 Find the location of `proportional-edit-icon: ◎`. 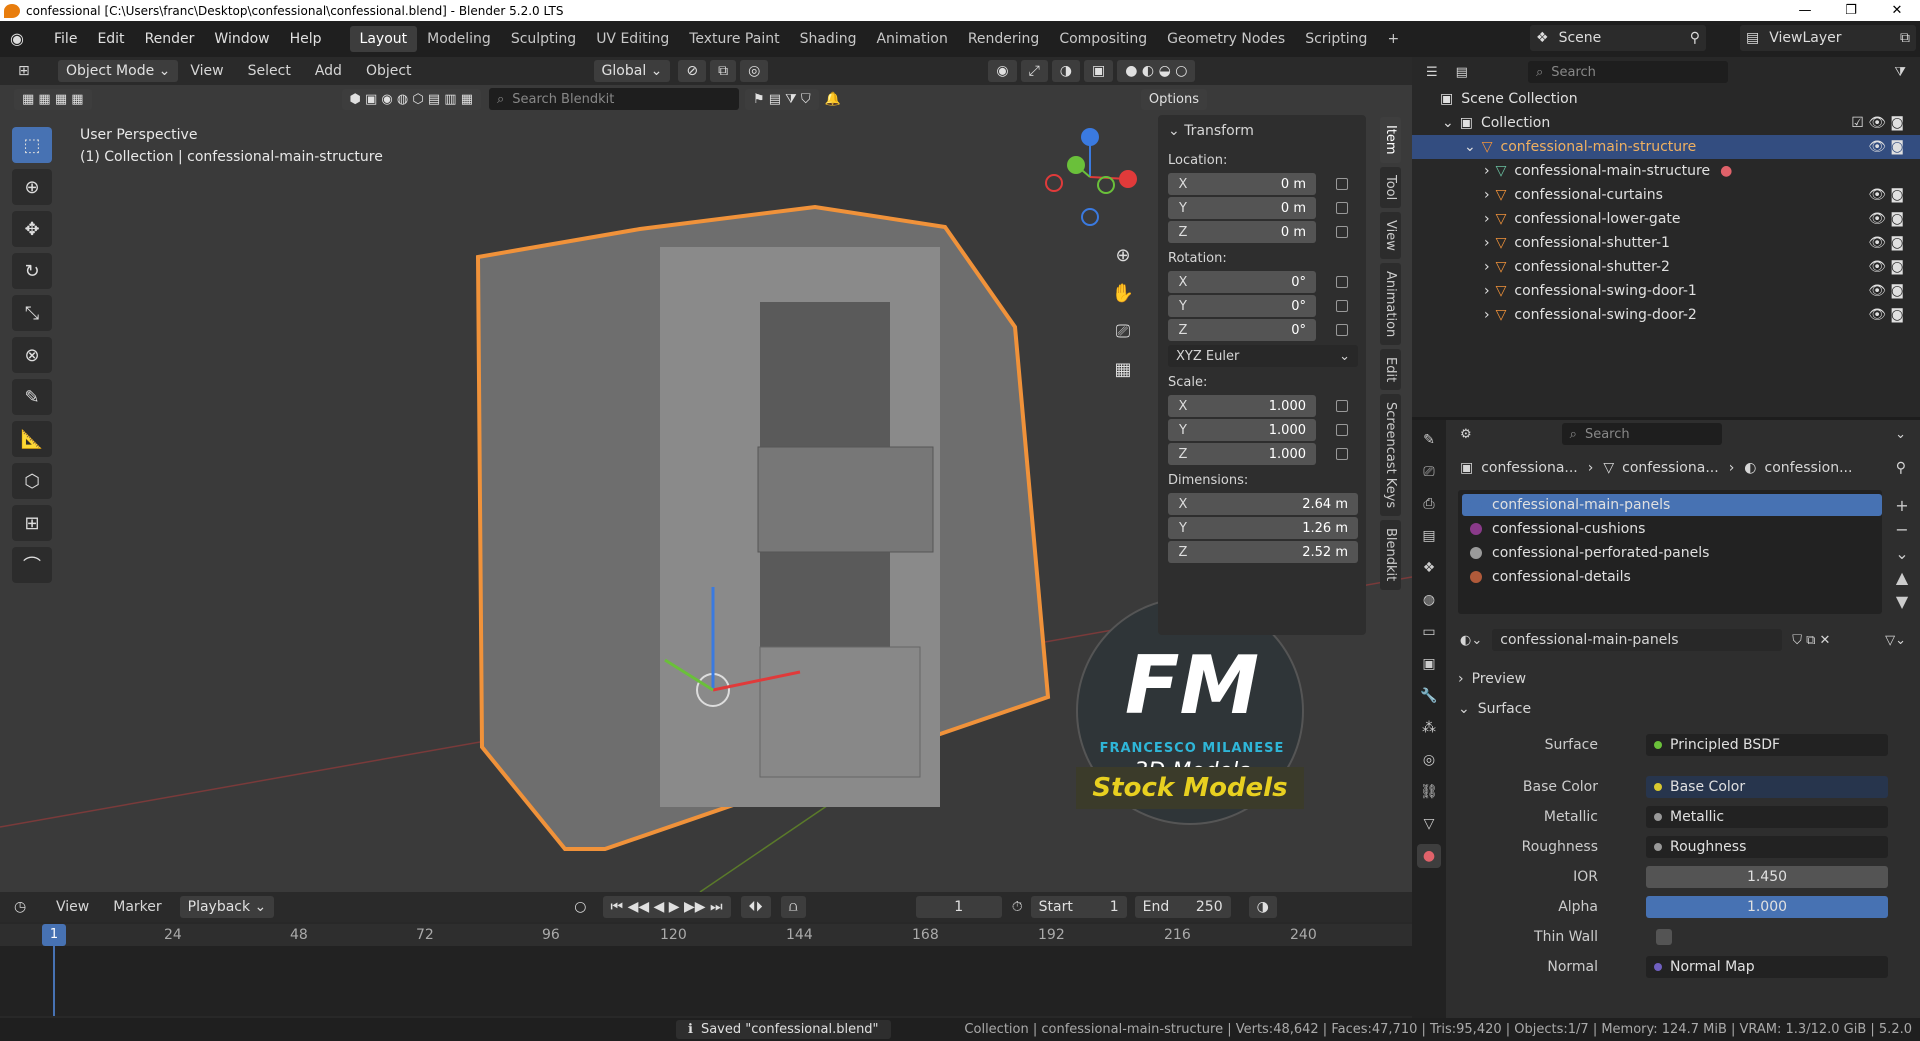

proportional-edit-icon: ◎ is located at coordinates (754, 71).